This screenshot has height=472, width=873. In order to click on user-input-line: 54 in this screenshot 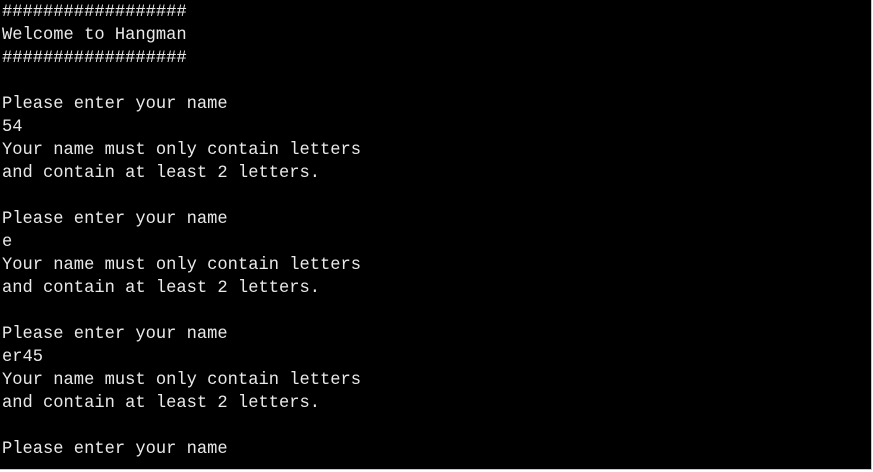, I will do `click(12, 127)`.